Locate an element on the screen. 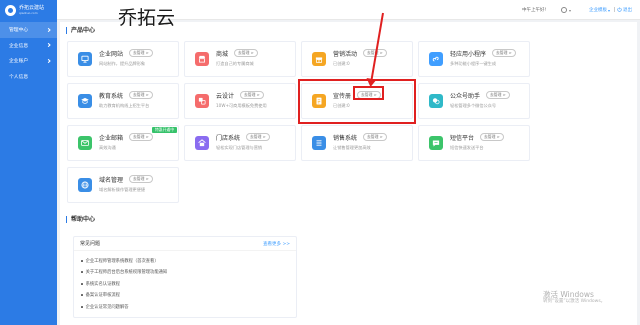  product-card: 宣传册 去管理 > 已创建:0 is located at coordinates (357, 101).